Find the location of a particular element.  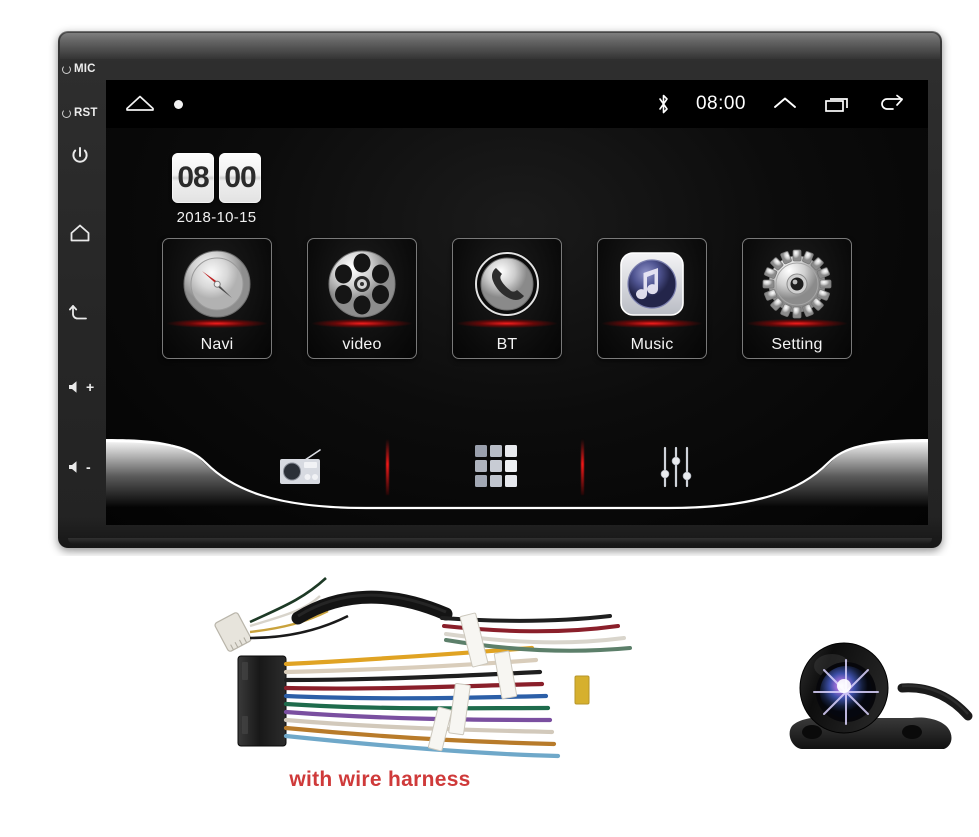

dock-all-apps-button is located at coordinates (497, 467).